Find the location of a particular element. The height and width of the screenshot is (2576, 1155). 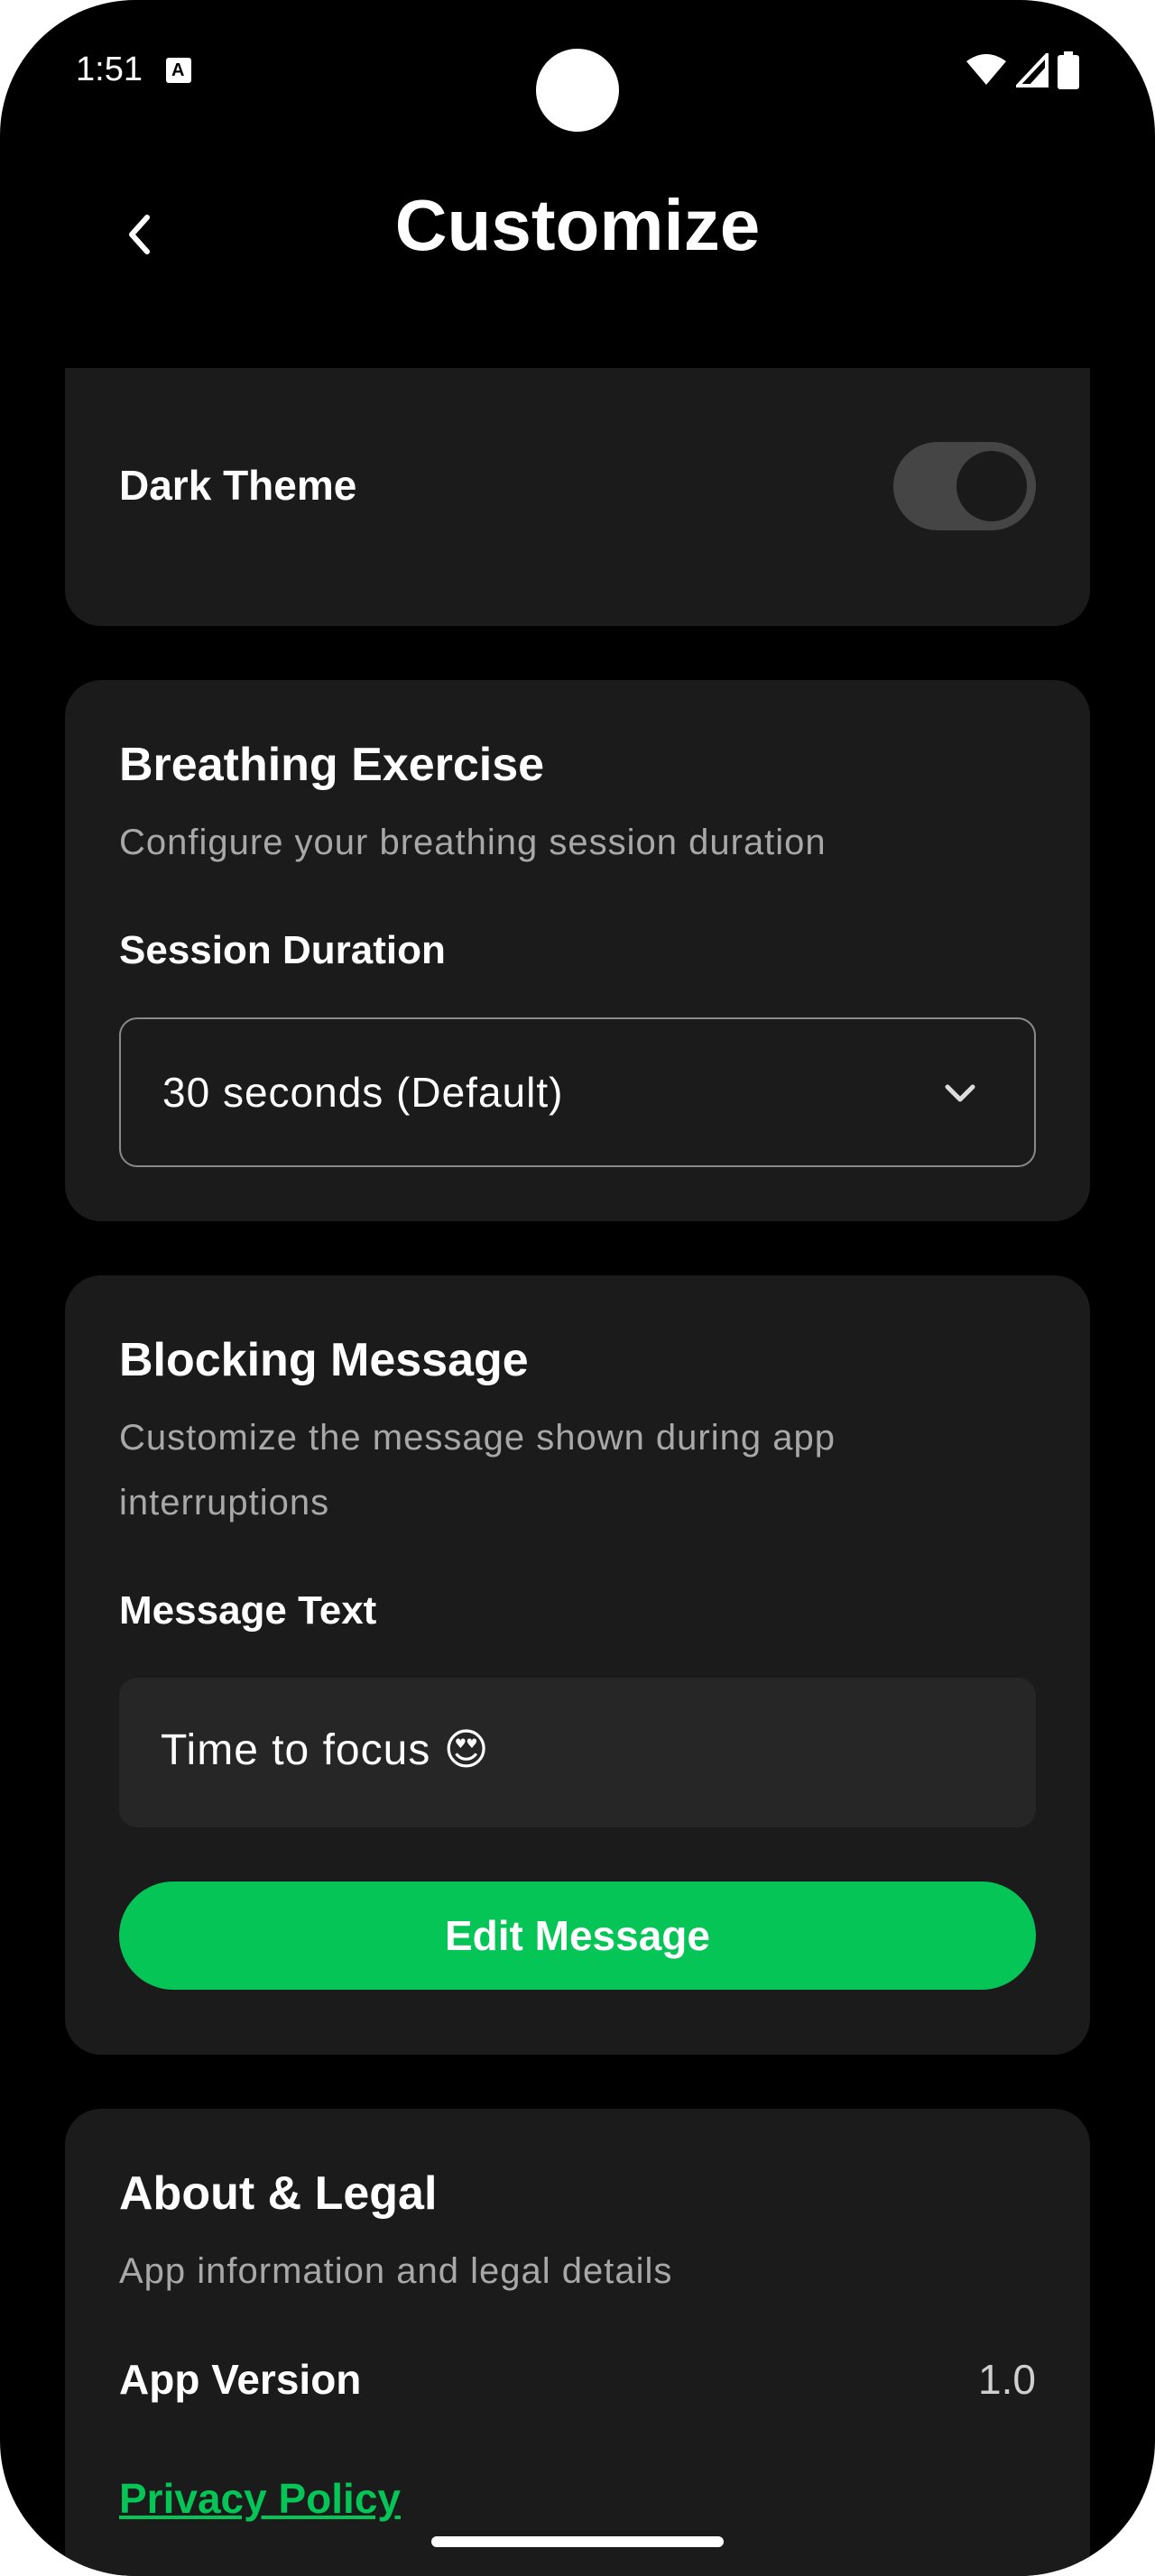

page-title: Customize is located at coordinates (577, 225).